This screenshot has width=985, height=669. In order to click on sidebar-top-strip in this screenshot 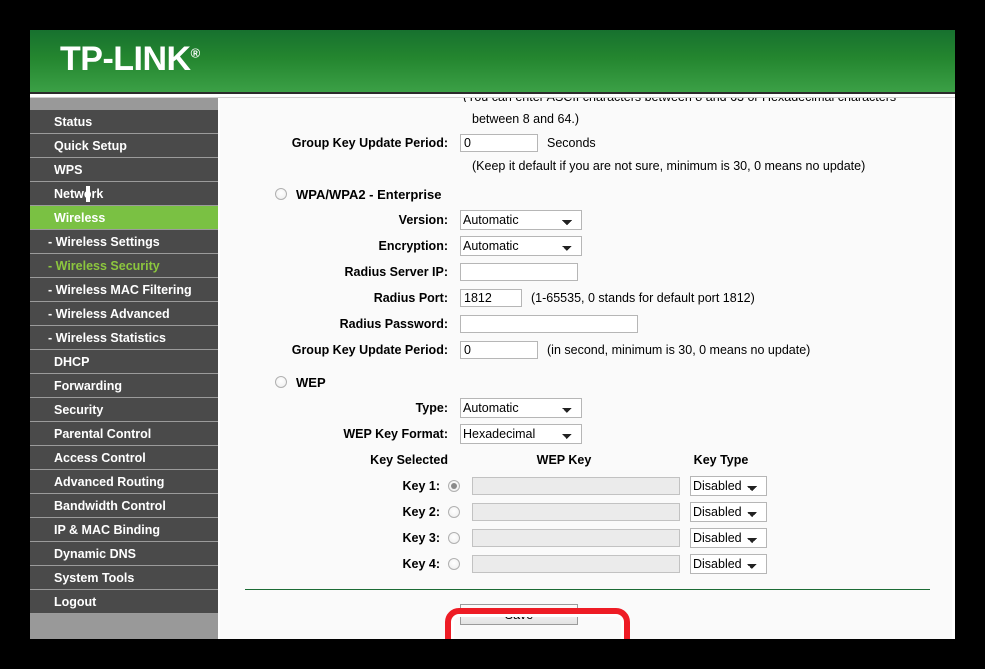, I will do `click(124, 104)`.